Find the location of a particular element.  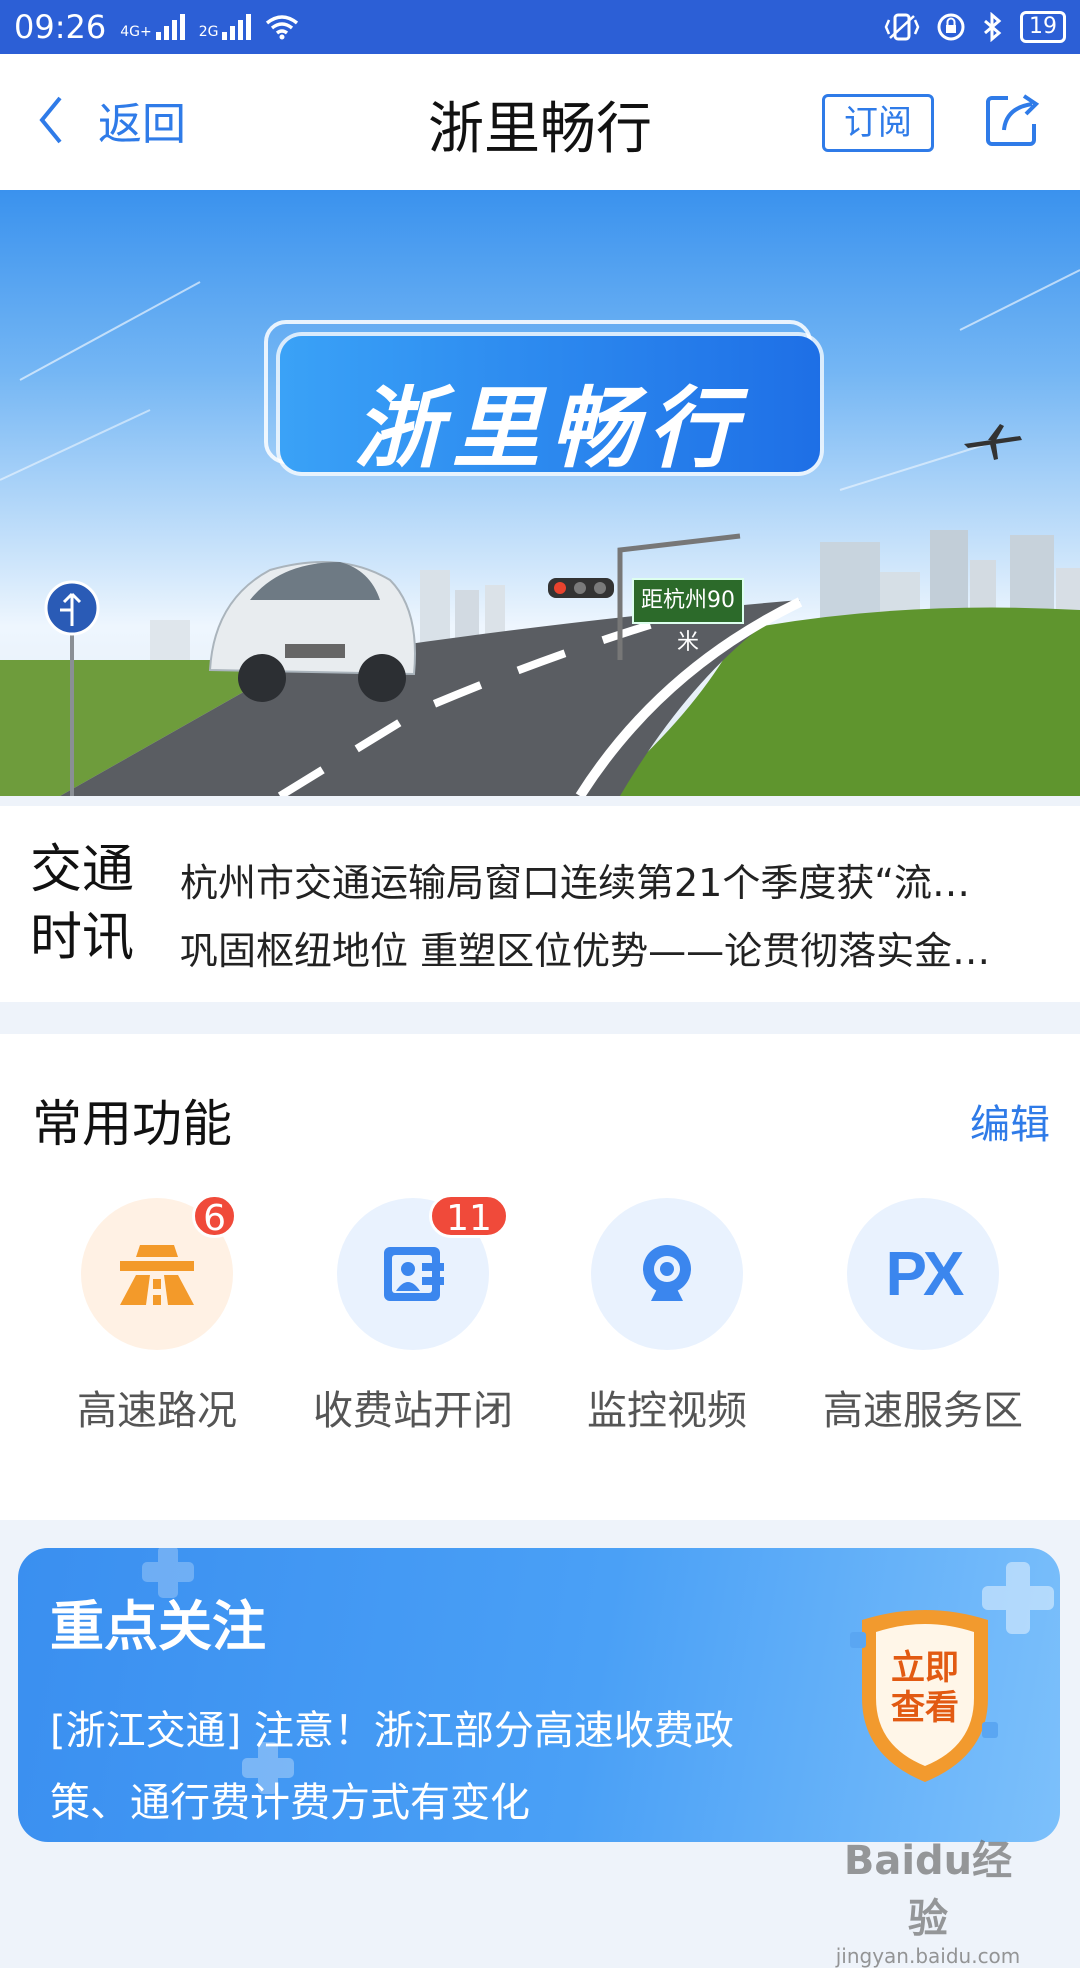

focus-text-line2: 策、通行费计费方式有变化 is located at coordinates (290, 1803).